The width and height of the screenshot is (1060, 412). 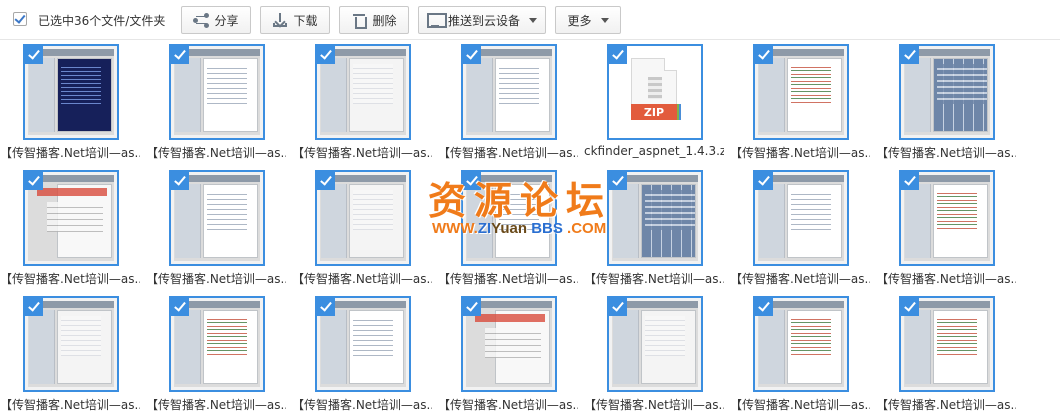 What do you see at coordinates (588, 20) in the screenshot?
I see `more-button: 更多` at bounding box center [588, 20].